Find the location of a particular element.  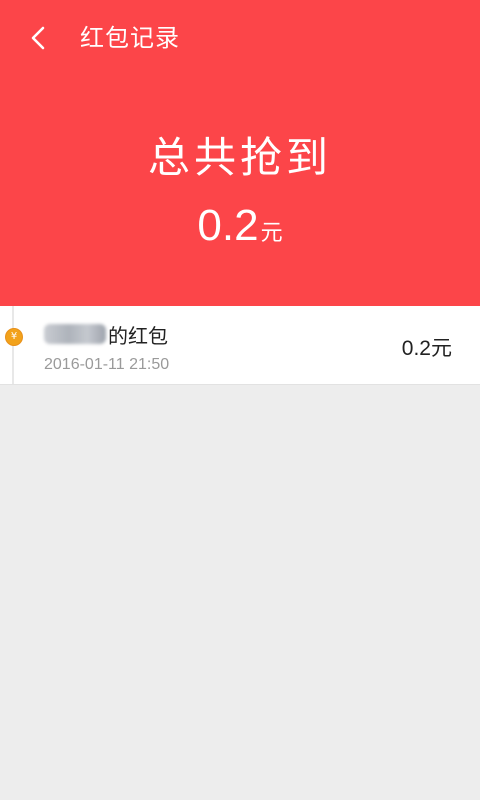

record-title: 的红包 is located at coordinates (106, 334).